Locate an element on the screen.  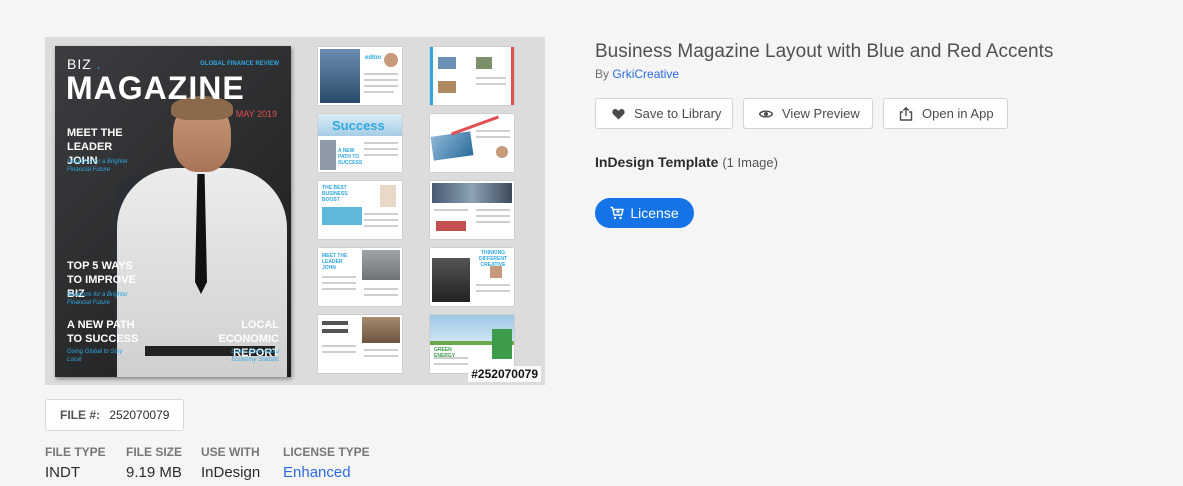
cart-icon is located at coordinates (617, 213).